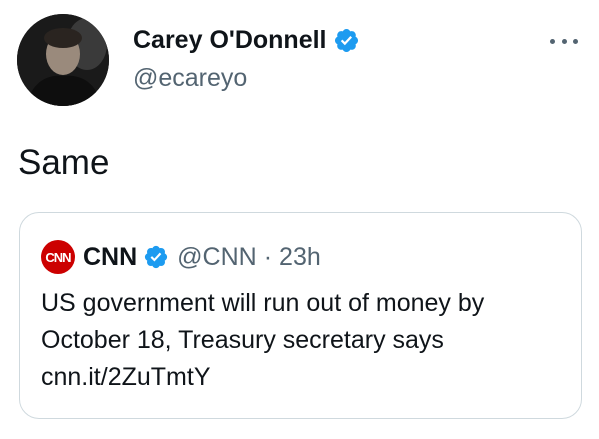 The image size is (599, 439). I want to click on author-avatar, so click(63, 60).